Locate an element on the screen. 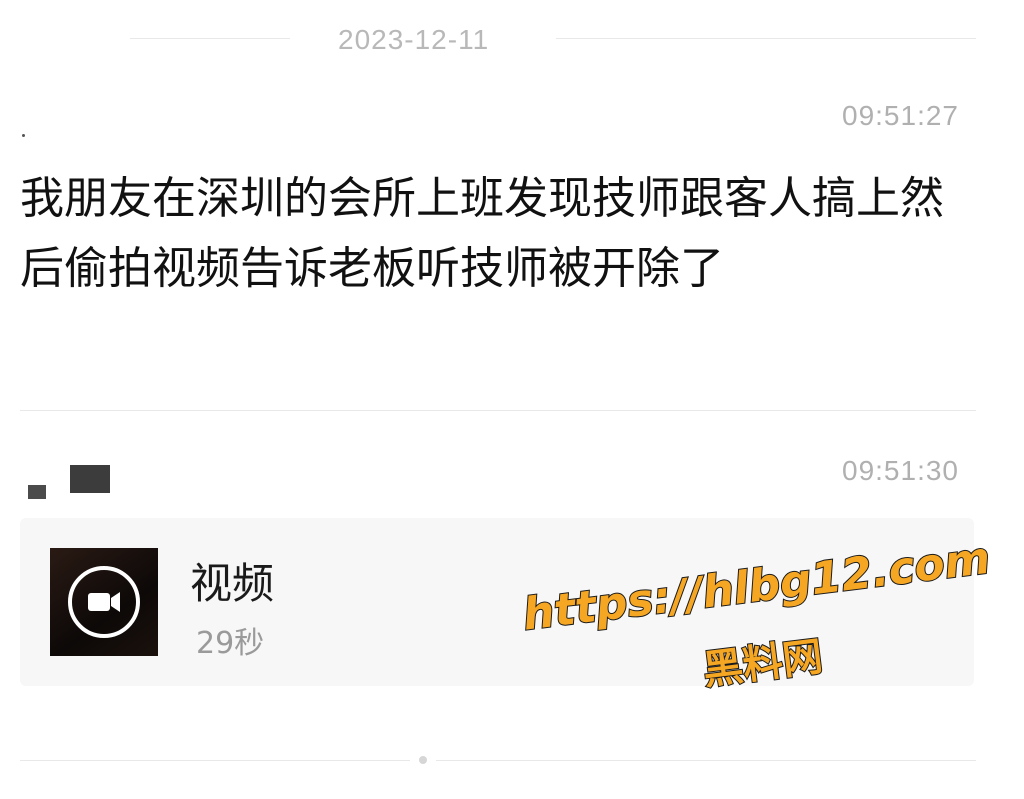 This screenshot has height=799, width=1024. video-duration: 29秒 is located at coordinates (230, 643).